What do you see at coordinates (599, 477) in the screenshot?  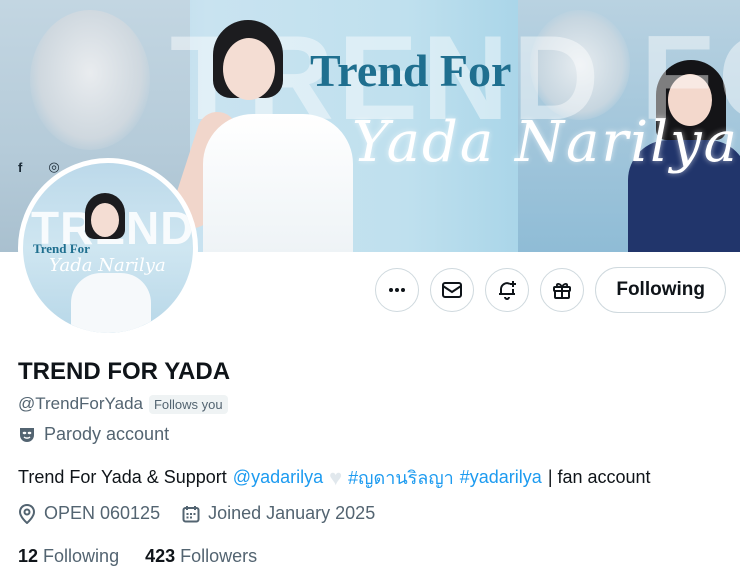 I see `bio-suffix: | fan account` at bounding box center [599, 477].